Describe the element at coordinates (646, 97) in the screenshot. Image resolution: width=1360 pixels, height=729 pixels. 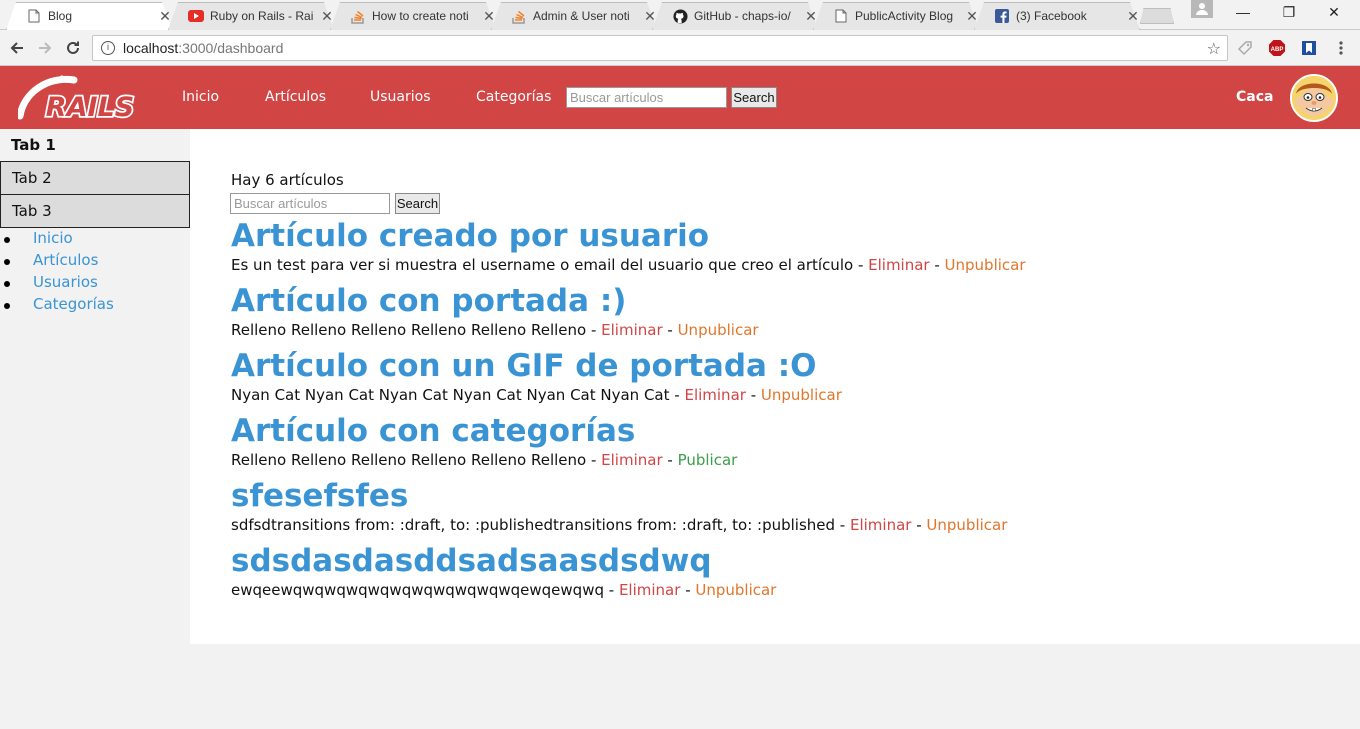
I see `header-search-input` at that location.